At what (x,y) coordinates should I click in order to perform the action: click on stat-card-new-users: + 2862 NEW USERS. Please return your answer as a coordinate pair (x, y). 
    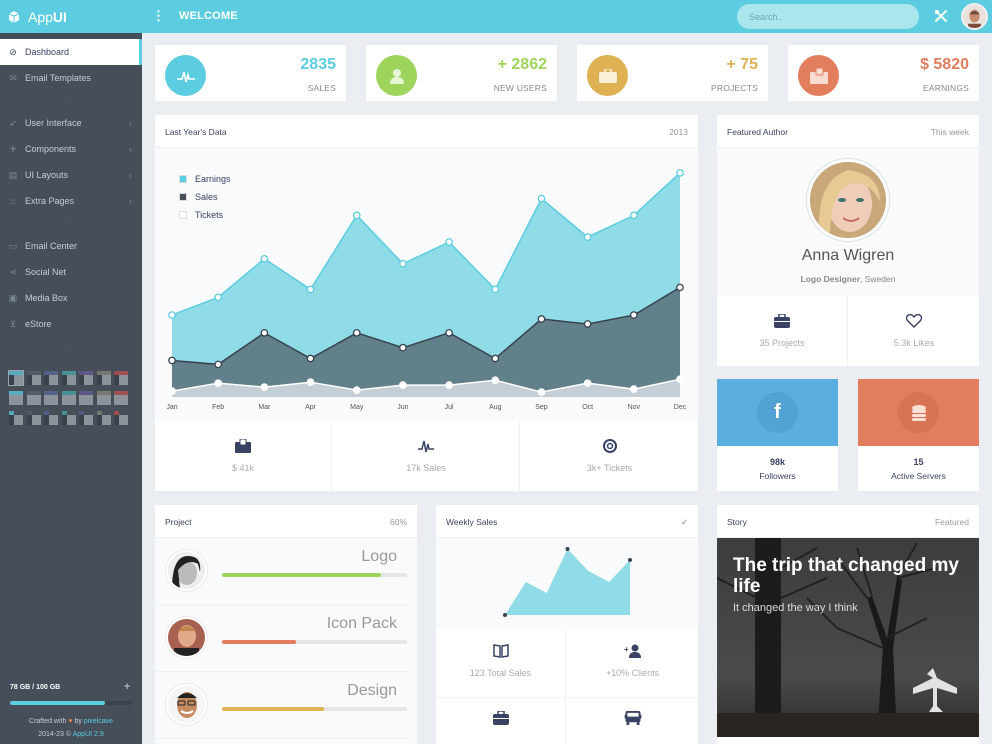
    Looking at the image, I should click on (461, 73).